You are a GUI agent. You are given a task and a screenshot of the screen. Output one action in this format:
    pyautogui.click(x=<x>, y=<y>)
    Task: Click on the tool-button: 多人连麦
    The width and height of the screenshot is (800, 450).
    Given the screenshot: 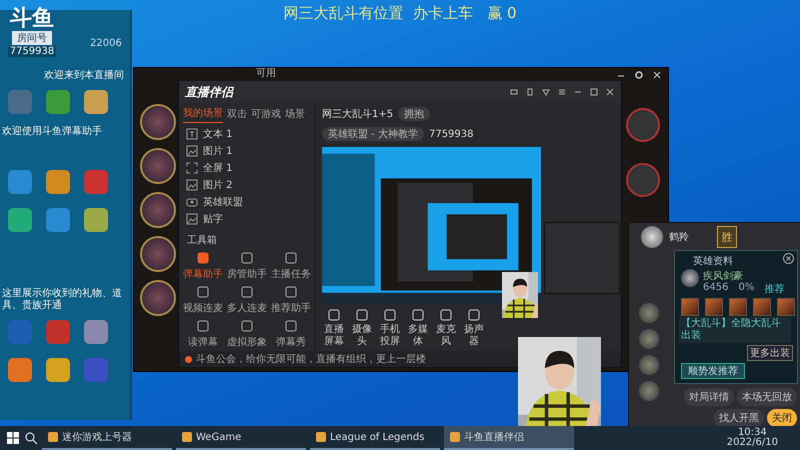 What is the action you would take?
    pyautogui.click(x=247, y=300)
    